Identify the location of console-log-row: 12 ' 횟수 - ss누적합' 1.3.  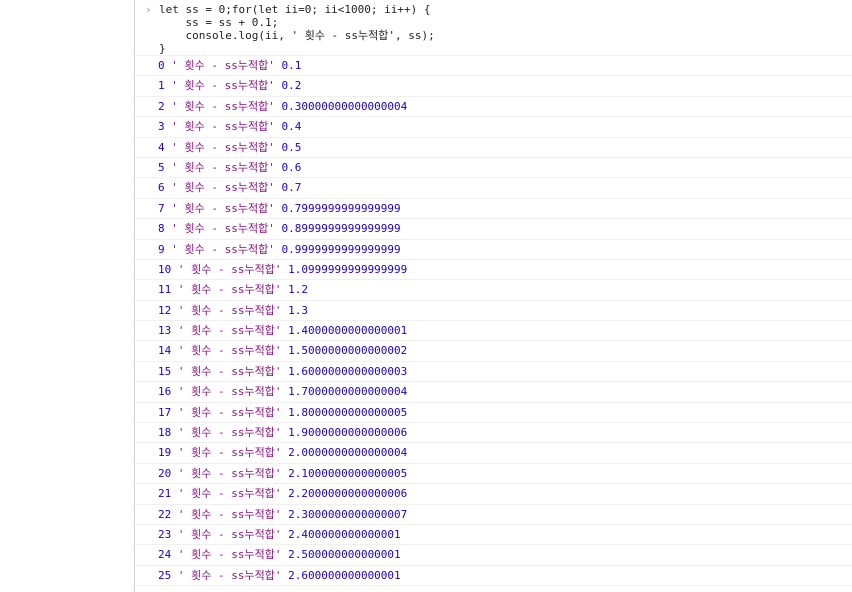
(493, 311).